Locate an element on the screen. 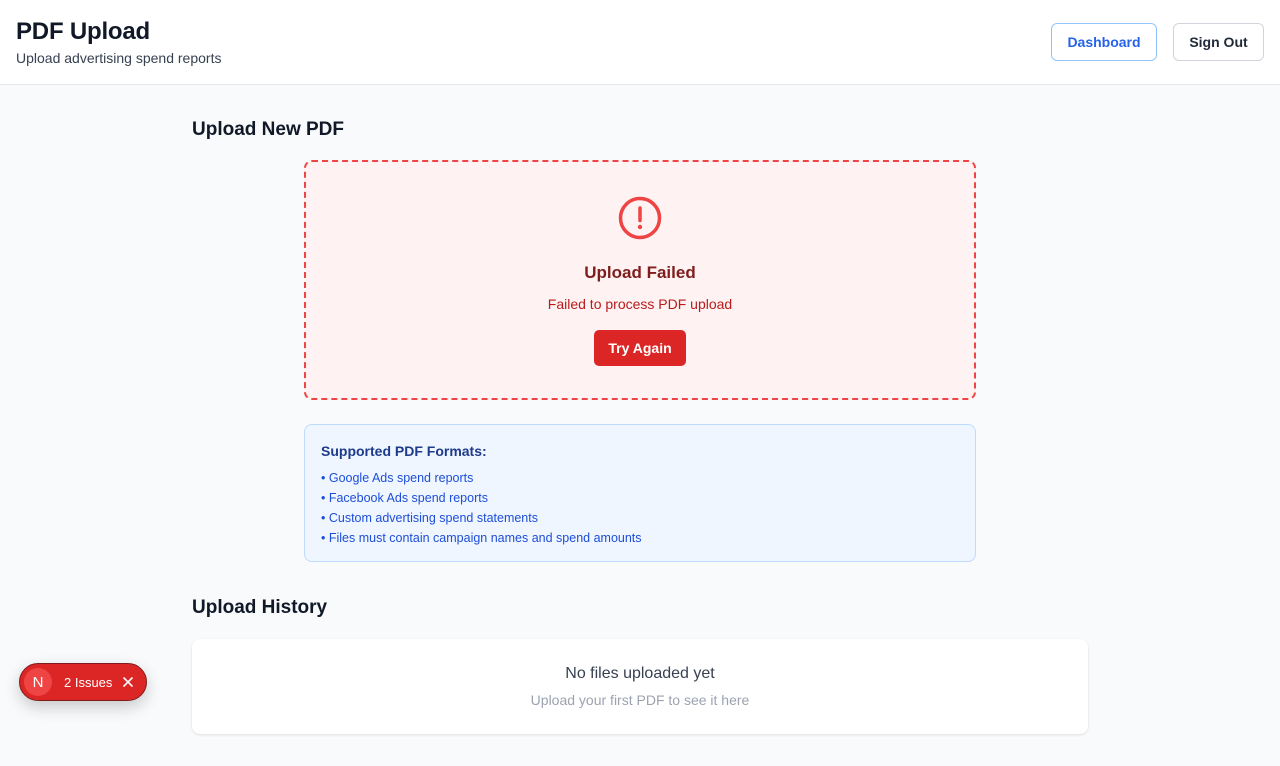 This screenshot has height=766, width=1280. try-again-button: Try Again is located at coordinates (640, 348).